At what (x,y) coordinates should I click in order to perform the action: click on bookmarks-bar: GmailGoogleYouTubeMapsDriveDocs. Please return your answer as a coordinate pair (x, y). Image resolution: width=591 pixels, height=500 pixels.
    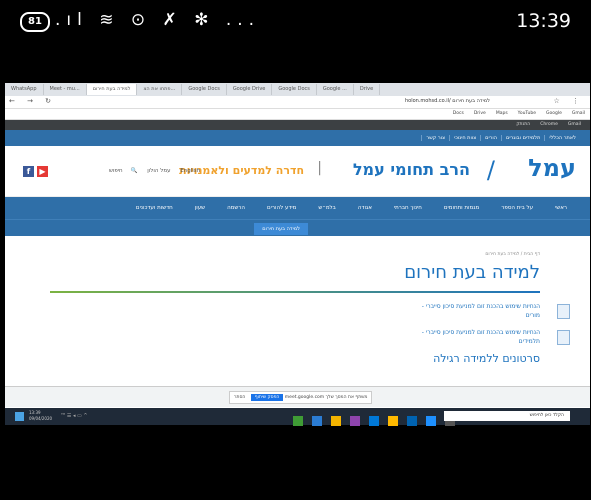
    Looking at the image, I should click on (297, 114).